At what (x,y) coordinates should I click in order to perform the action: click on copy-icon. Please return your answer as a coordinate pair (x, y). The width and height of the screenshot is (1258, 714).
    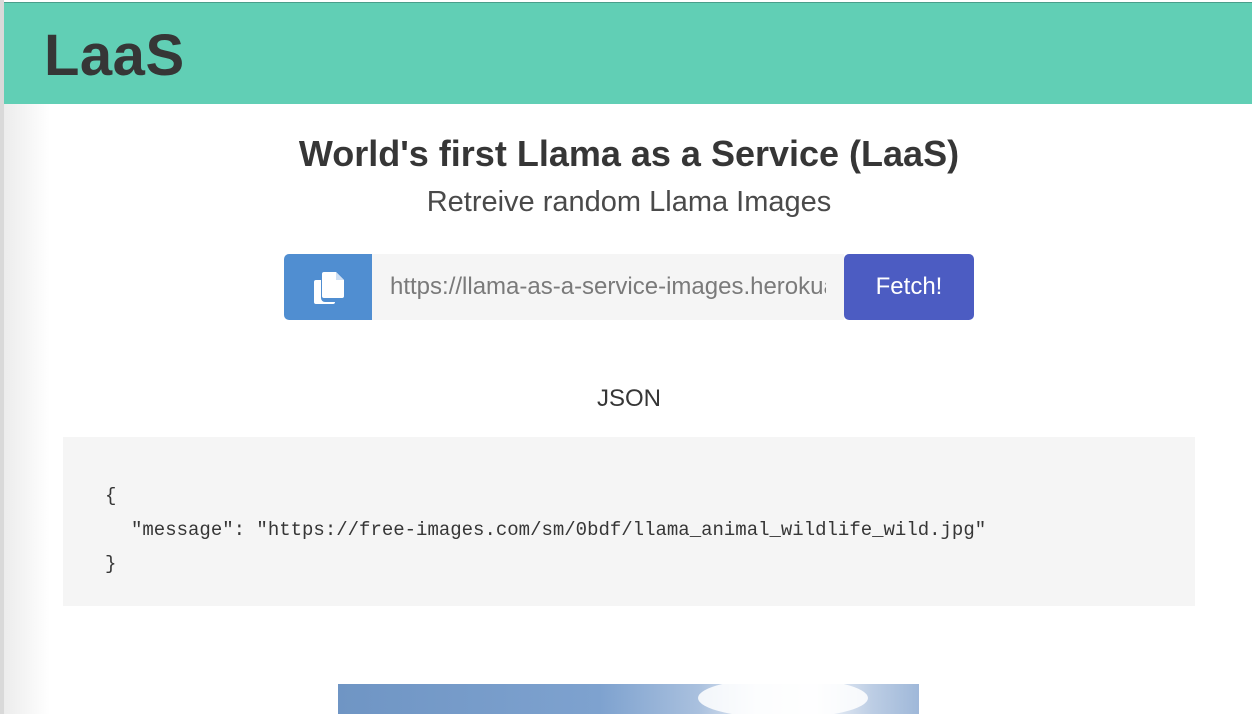
    Looking at the image, I should click on (329, 288).